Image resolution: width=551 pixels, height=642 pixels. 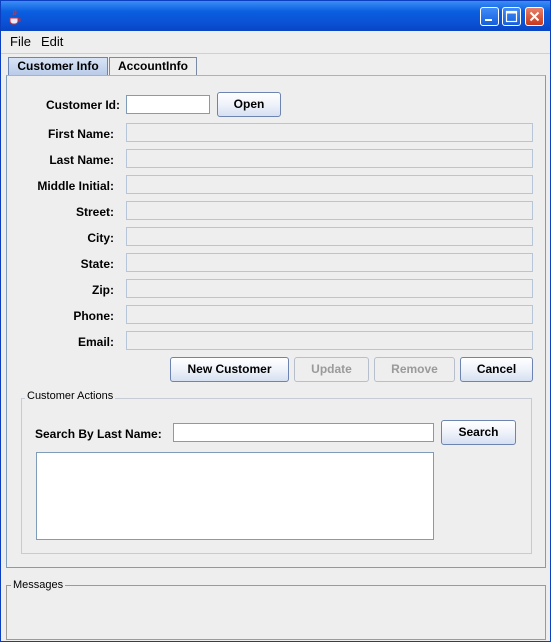 I want to click on maximize-icon, so click(x=511, y=16).